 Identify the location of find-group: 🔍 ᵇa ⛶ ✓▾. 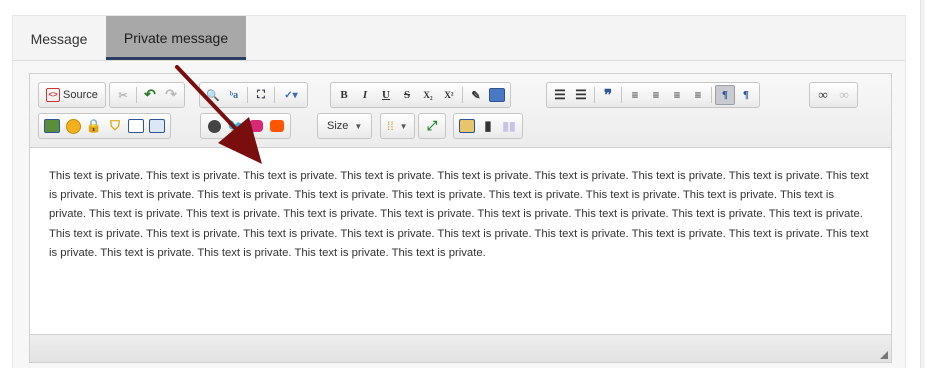
(253, 95).